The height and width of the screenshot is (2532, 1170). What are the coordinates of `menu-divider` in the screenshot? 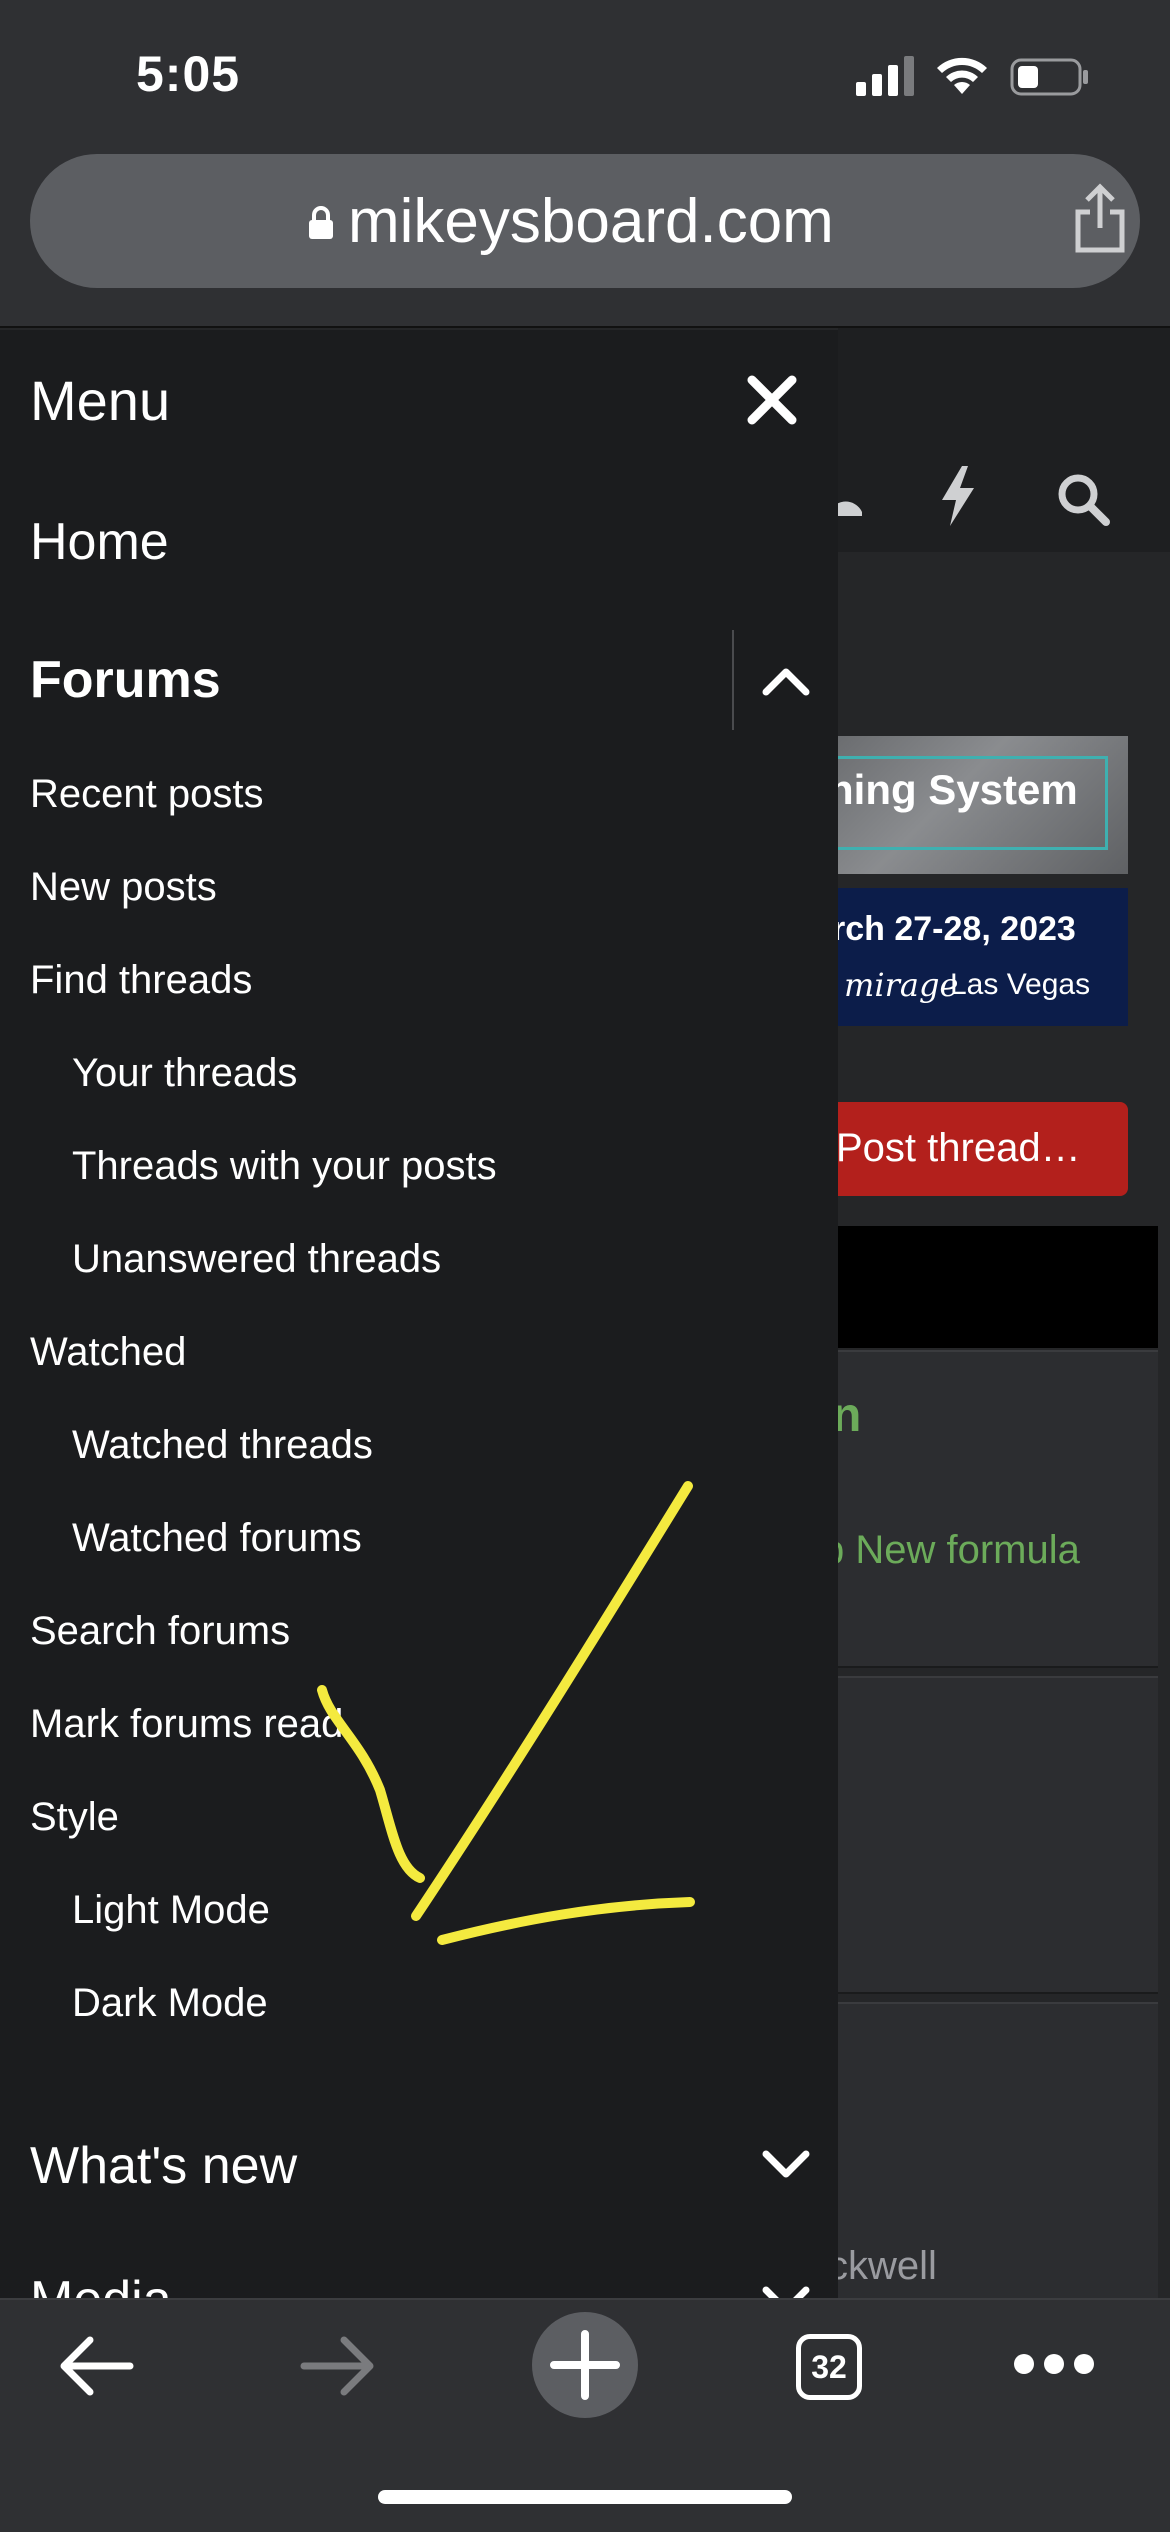 It's located at (733, 680).